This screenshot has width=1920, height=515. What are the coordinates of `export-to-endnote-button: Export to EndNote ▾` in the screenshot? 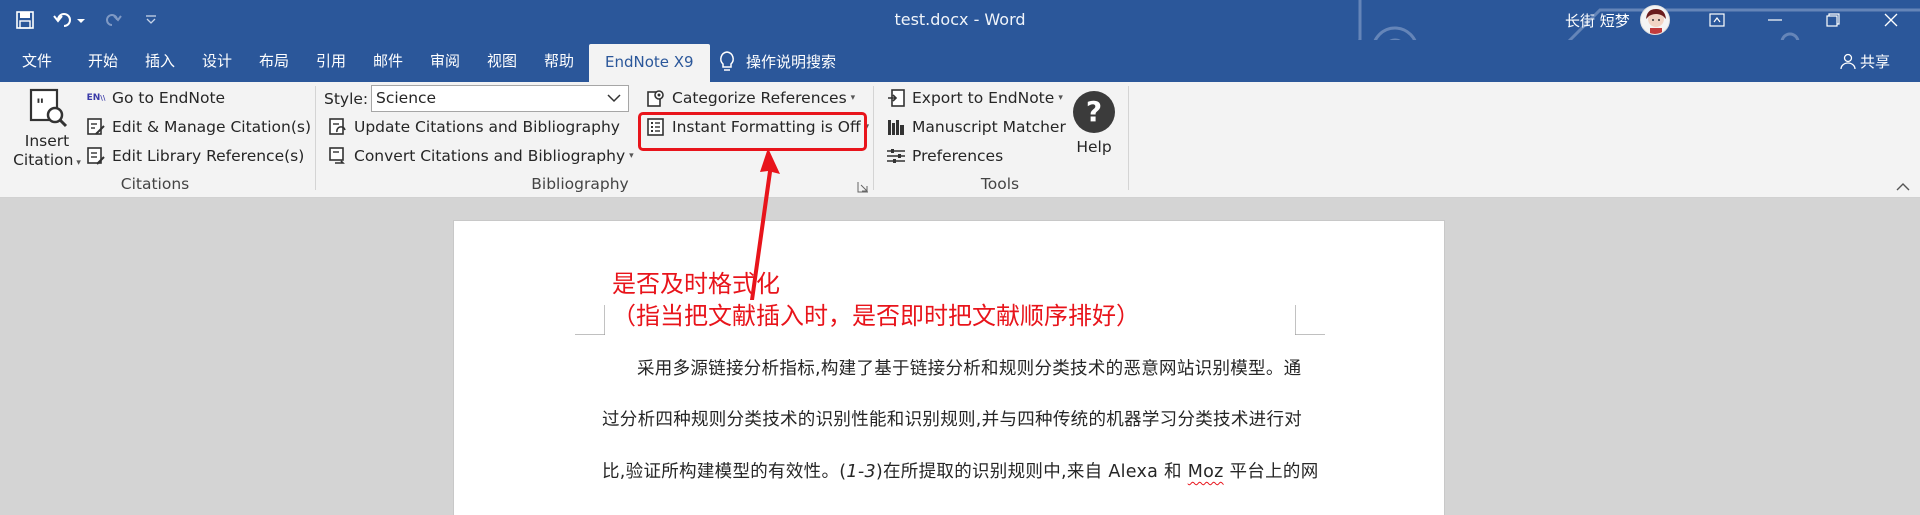 It's located at (974, 98).